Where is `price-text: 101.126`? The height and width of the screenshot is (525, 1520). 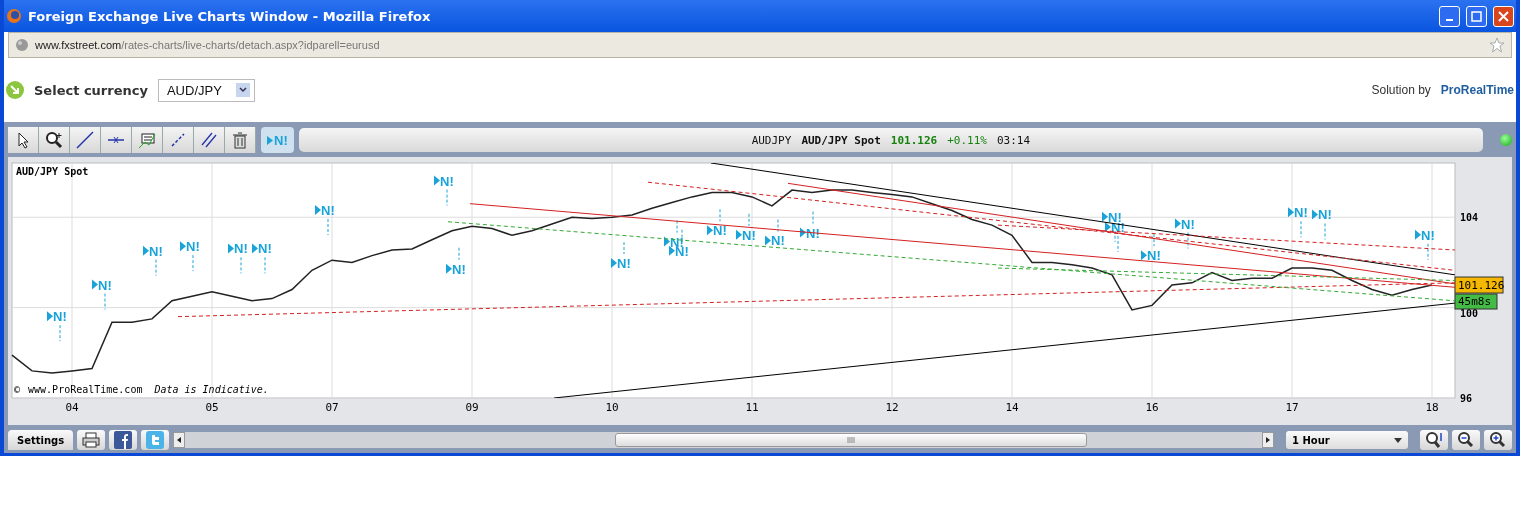 price-text: 101.126 is located at coordinates (914, 140).